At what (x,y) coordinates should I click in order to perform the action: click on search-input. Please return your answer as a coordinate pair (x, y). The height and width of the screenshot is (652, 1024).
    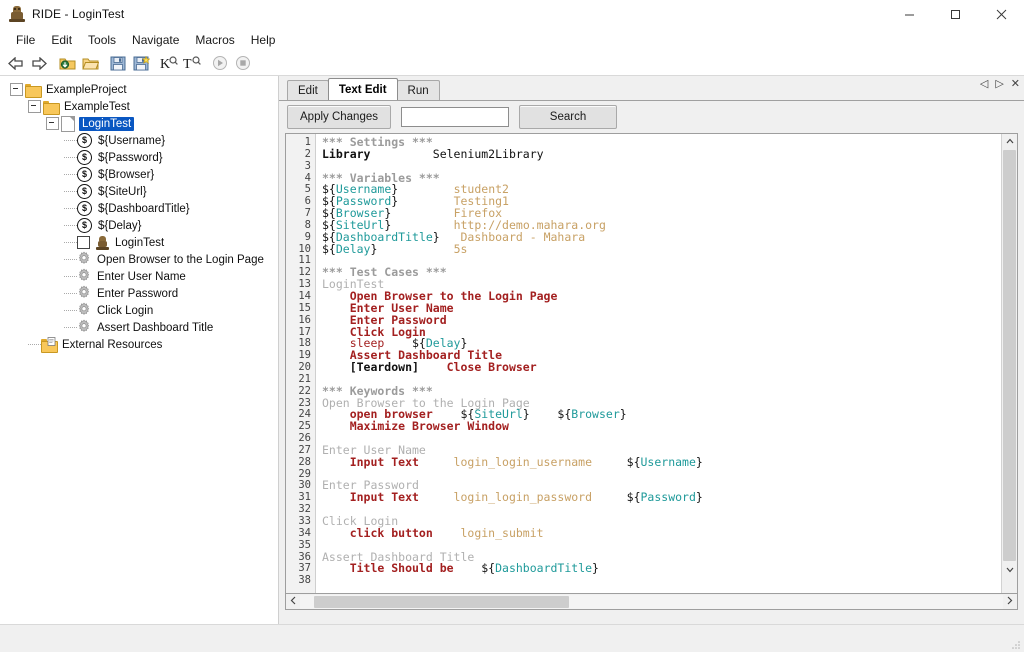
    Looking at the image, I should click on (455, 117).